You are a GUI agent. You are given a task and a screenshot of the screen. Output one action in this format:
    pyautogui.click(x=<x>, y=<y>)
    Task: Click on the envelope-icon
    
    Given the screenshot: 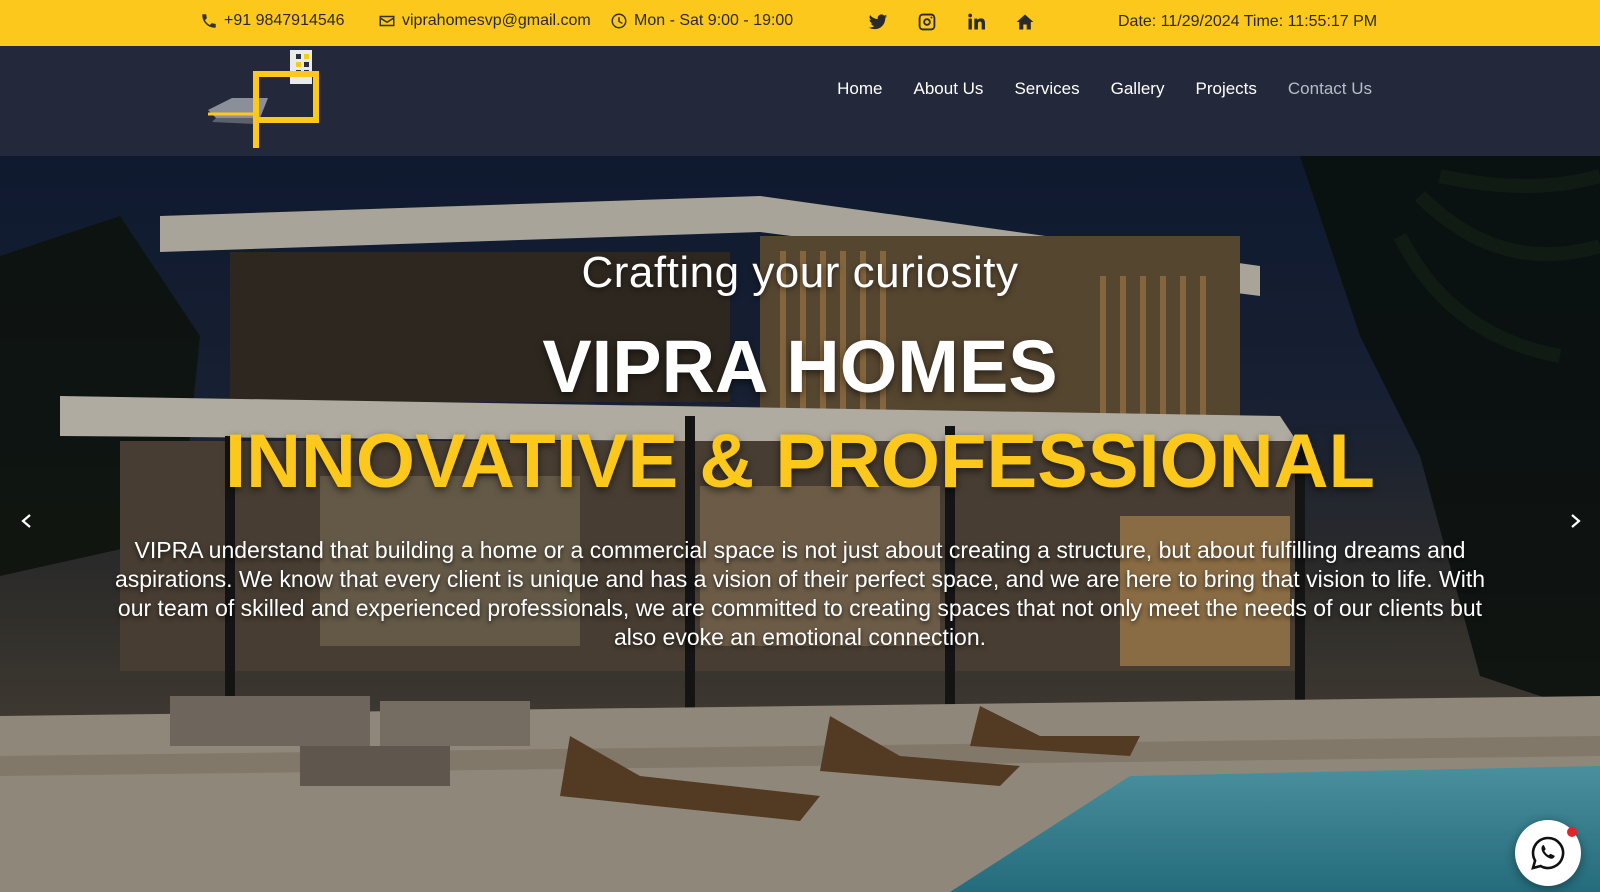 What is the action you would take?
    pyautogui.click(x=387, y=21)
    